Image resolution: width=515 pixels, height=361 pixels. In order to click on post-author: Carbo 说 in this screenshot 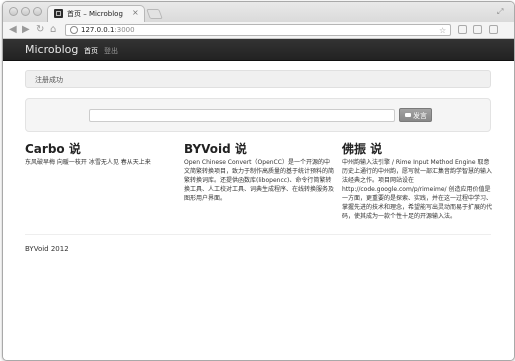, I will do `click(53, 149)`.